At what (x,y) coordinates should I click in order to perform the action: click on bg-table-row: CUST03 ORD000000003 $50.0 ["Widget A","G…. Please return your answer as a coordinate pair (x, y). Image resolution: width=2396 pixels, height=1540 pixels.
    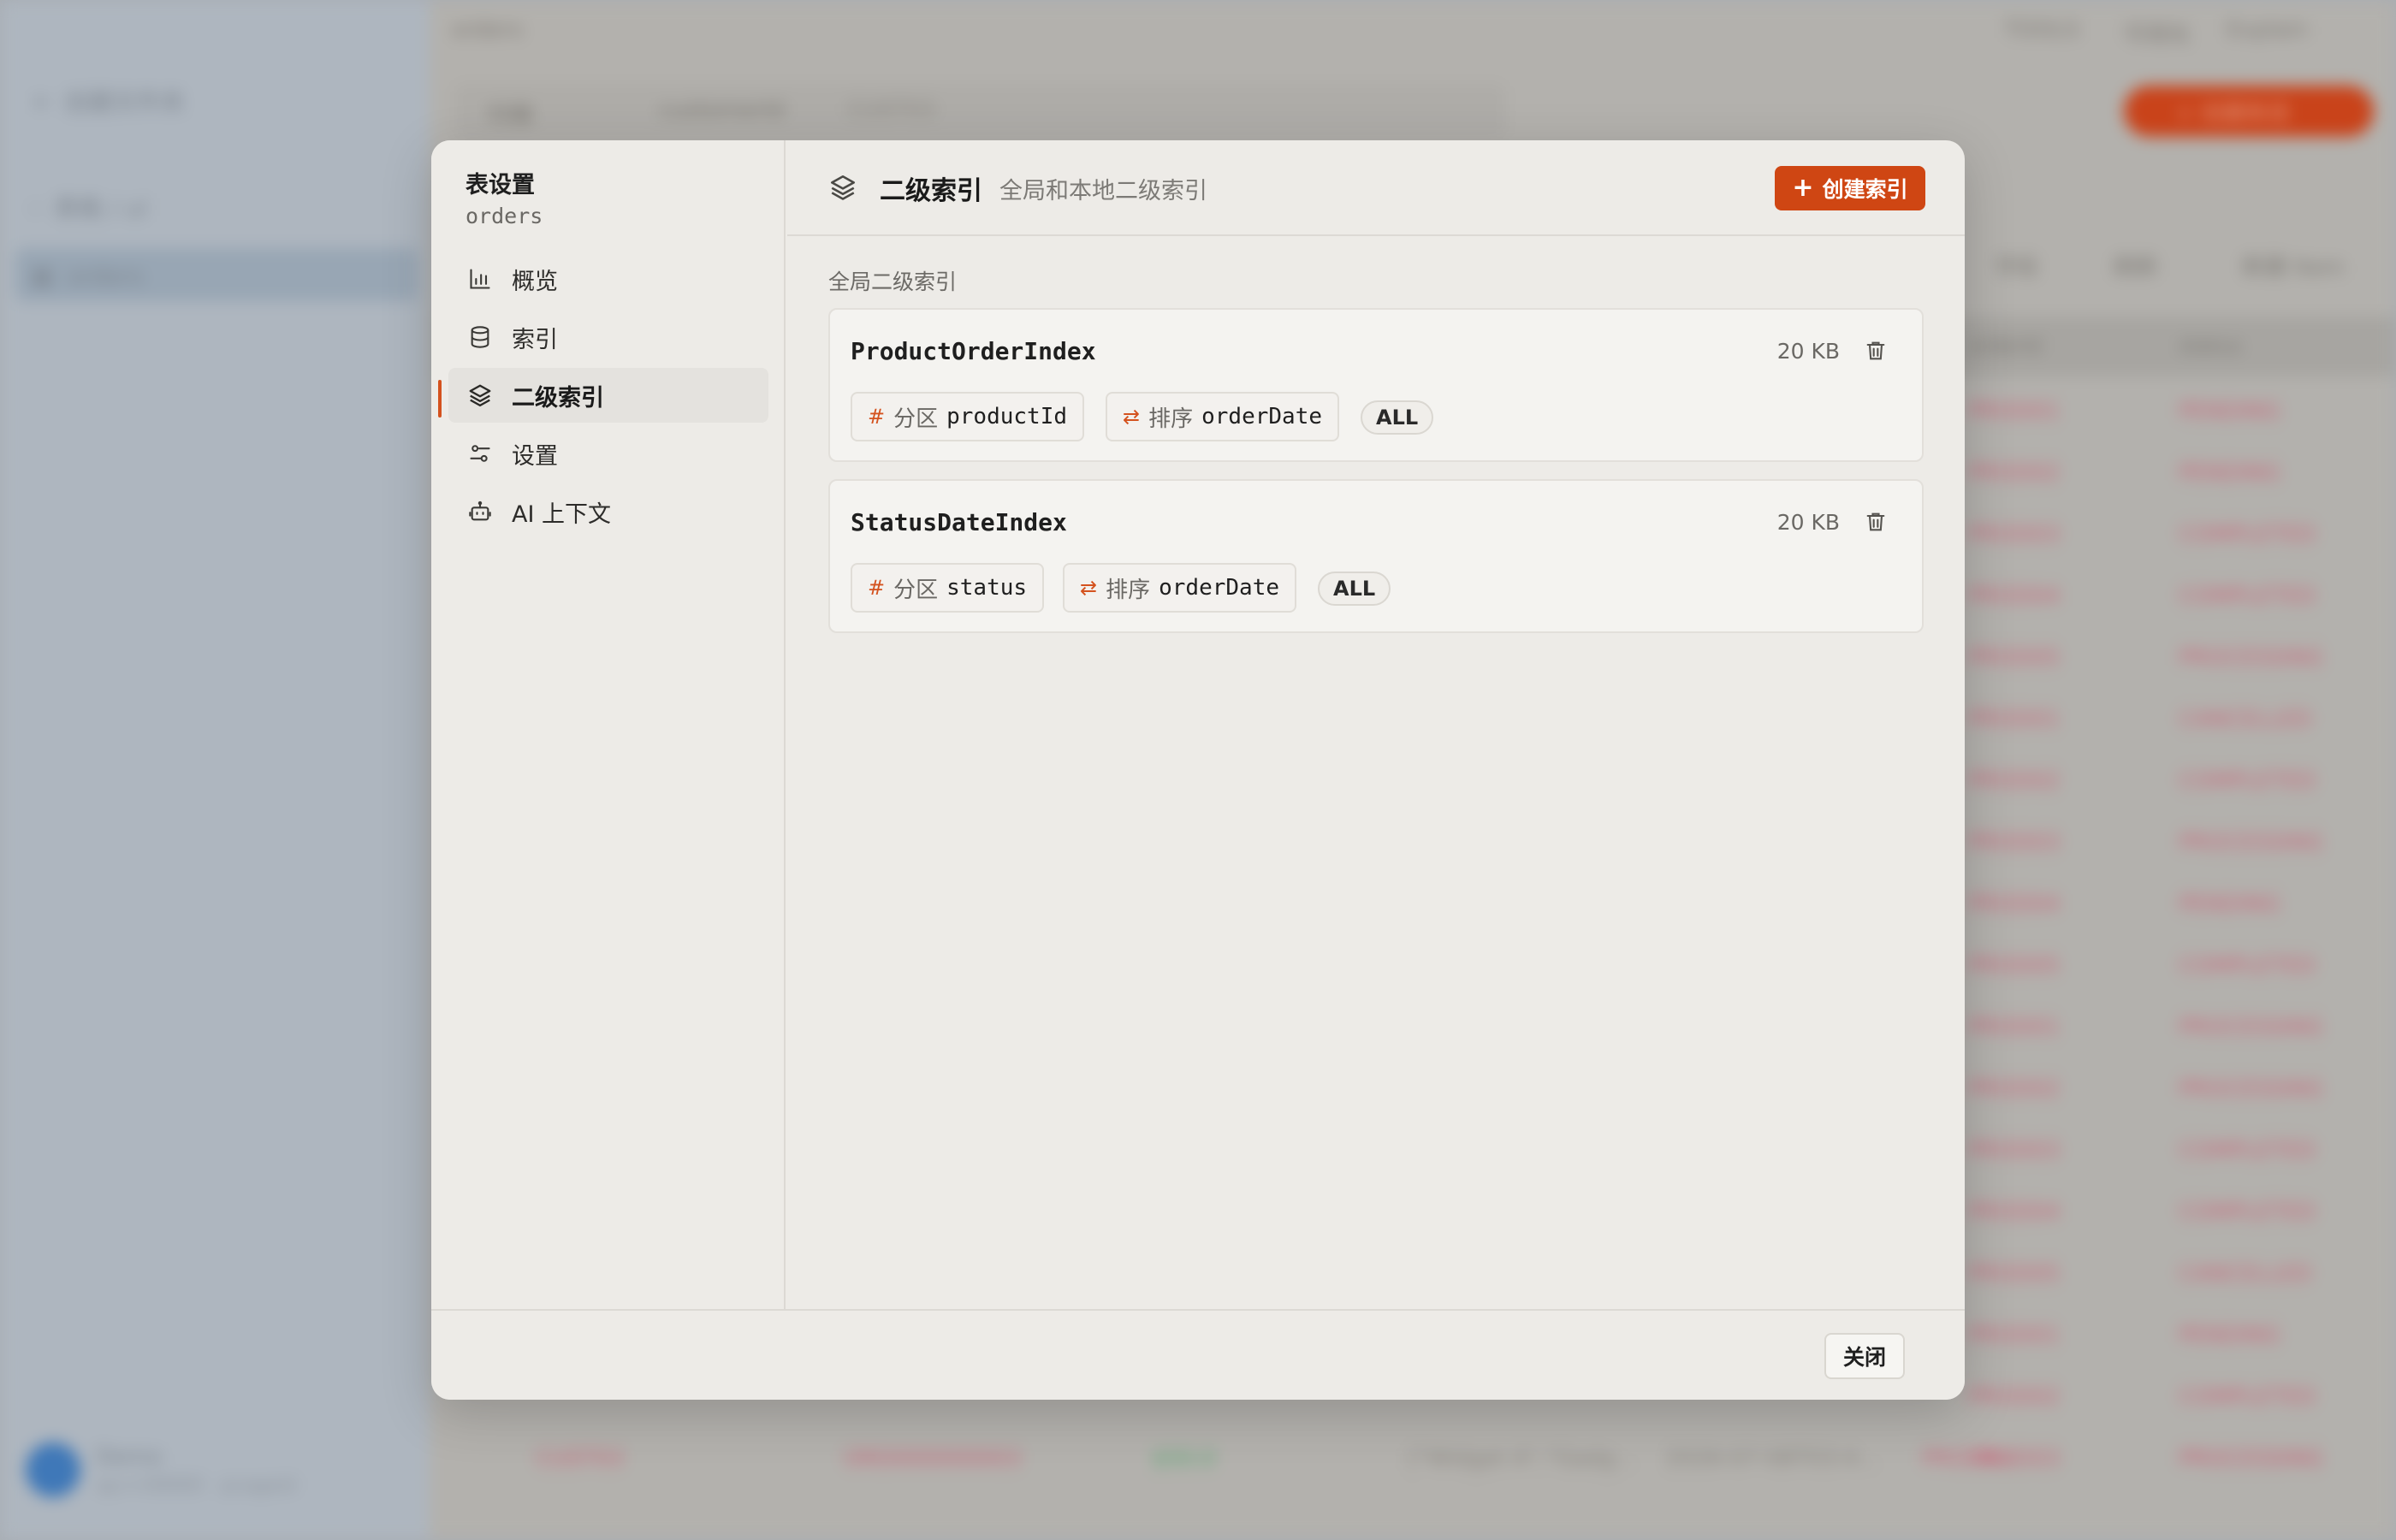
    Looking at the image, I should click on (1416, 1458).